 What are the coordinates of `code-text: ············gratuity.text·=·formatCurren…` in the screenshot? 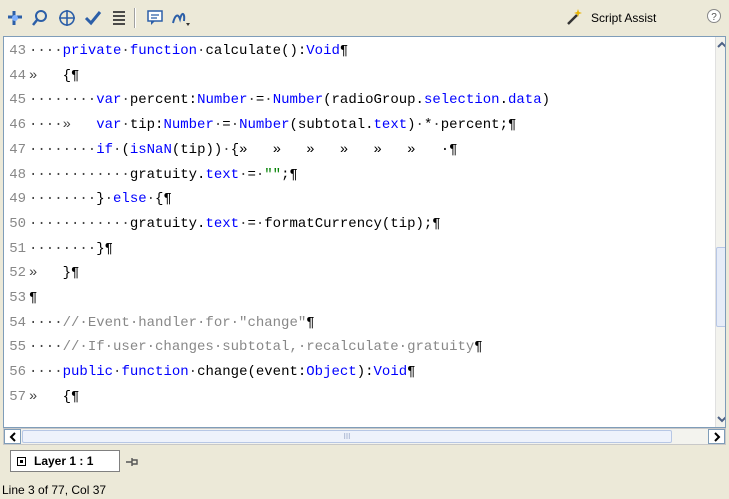 It's located at (235, 223).